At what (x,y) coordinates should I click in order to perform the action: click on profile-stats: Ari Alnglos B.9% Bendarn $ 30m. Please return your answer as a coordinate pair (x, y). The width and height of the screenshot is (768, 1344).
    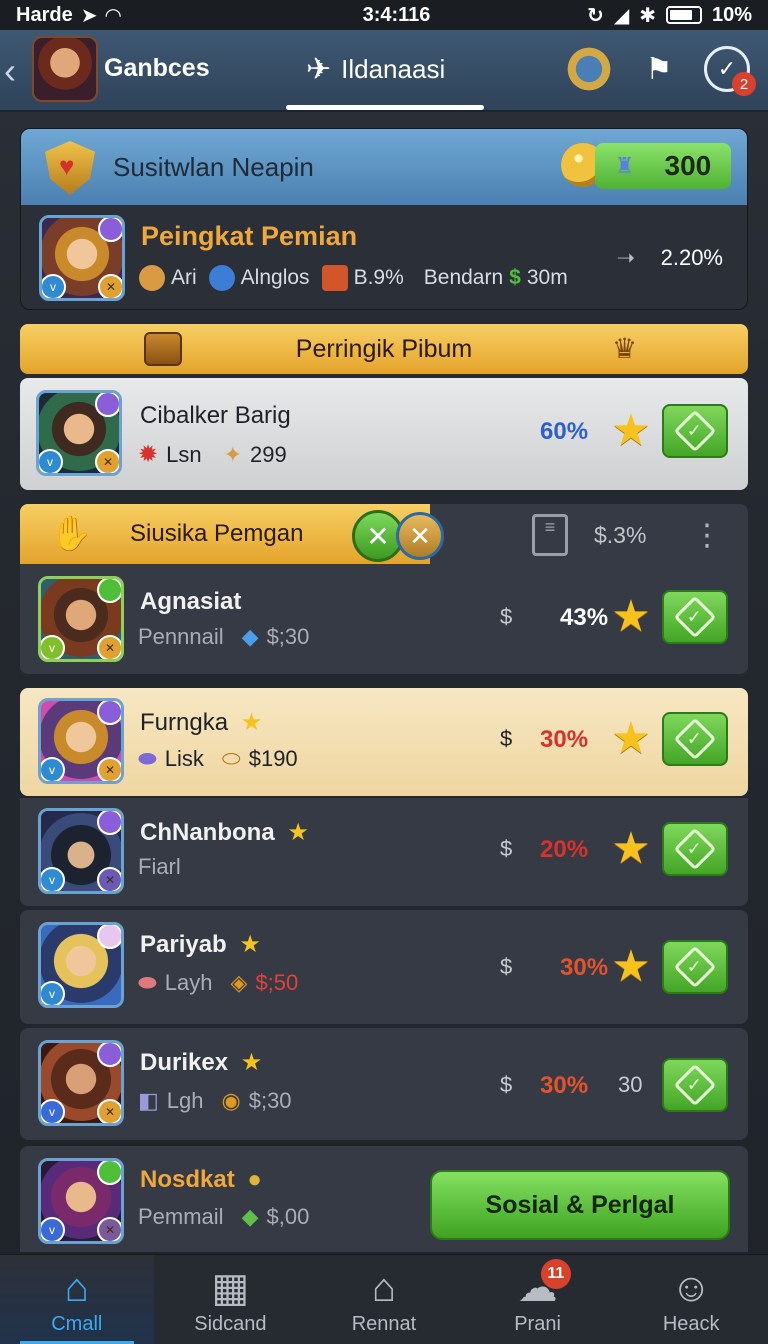
    Looking at the image, I should click on (353, 278).